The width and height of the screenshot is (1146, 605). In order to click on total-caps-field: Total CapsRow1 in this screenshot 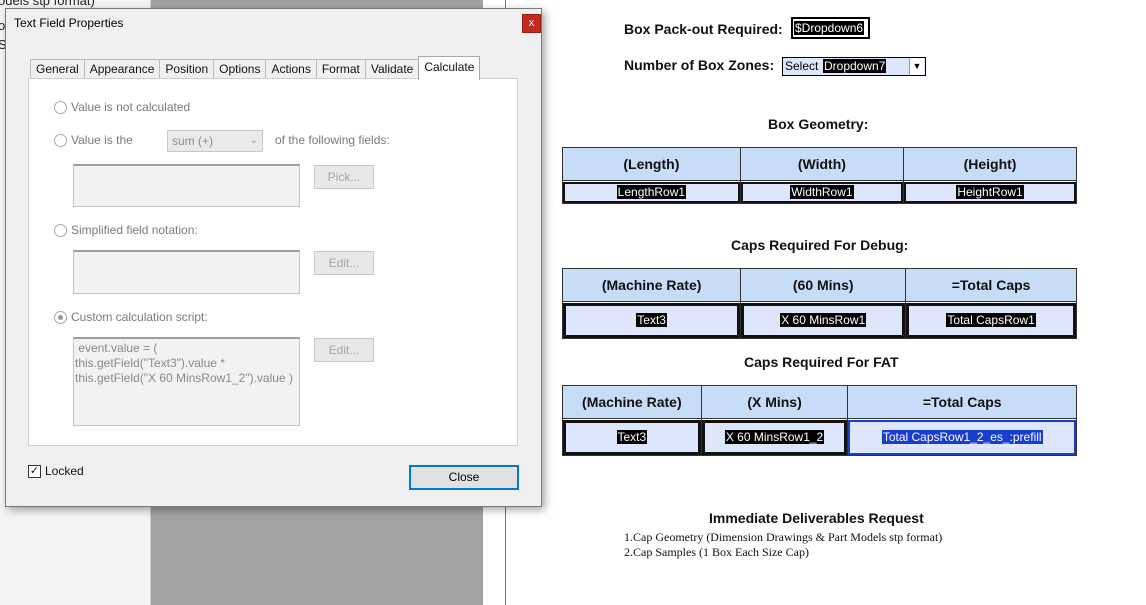, I will do `click(991, 320)`.